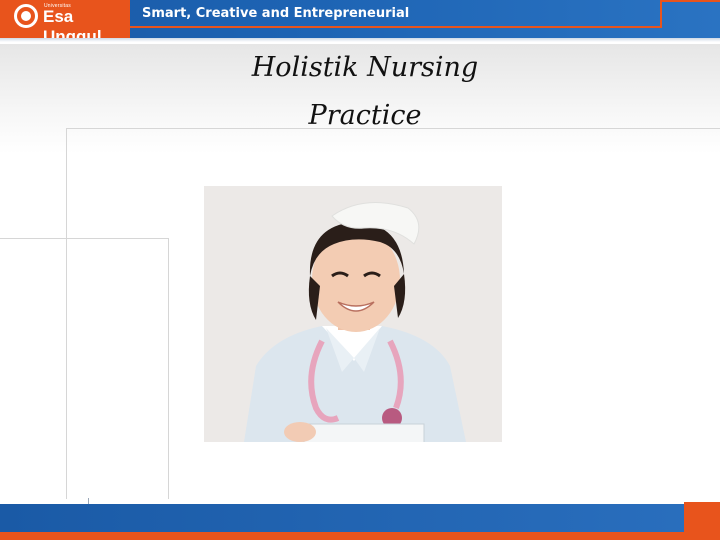 The height and width of the screenshot is (540, 720). Describe the element at coordinates (360, 40) in the screenshot. I see `header-divider` at that location.